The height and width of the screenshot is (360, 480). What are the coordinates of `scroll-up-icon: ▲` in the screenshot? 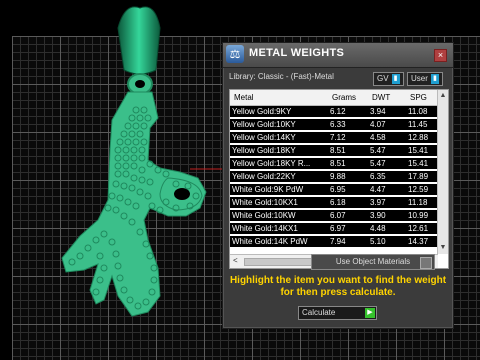 It's located at (443, 96).